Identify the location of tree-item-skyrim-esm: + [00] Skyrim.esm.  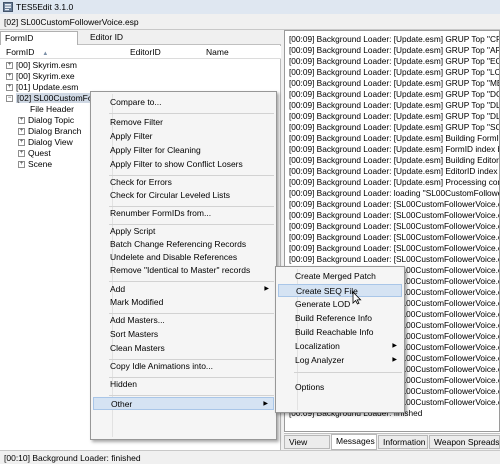
(41, 65).